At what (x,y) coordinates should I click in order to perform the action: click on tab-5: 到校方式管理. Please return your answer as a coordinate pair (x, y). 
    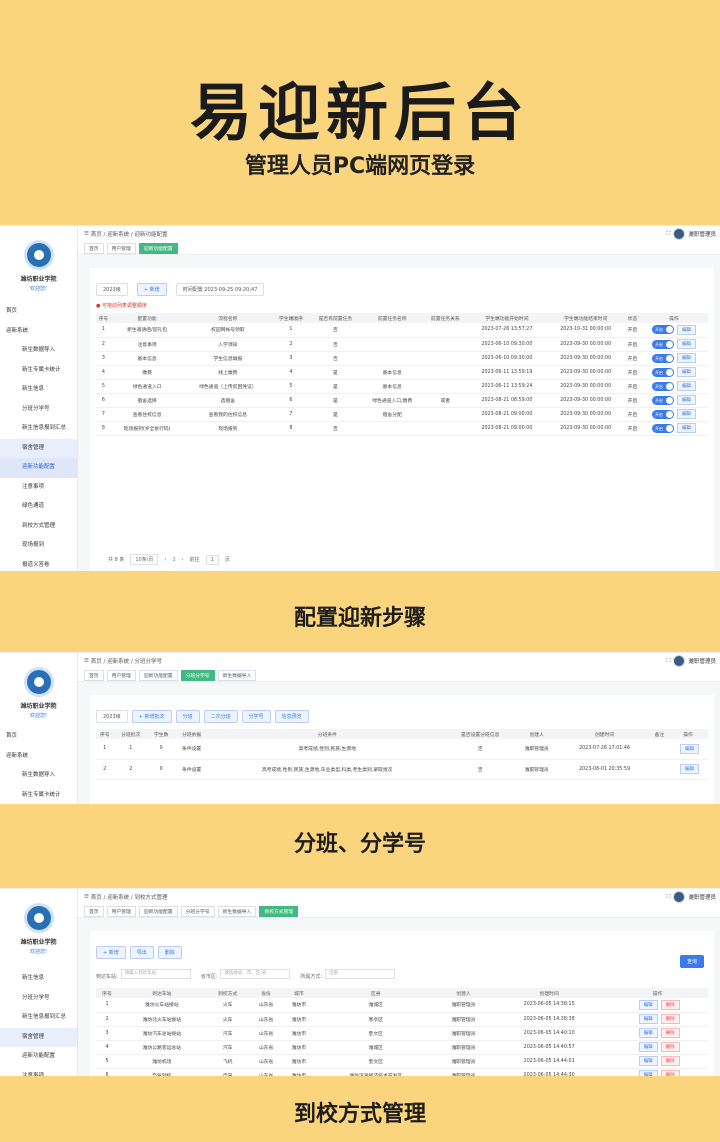
    Looking at the image, I should click on (279, 911).